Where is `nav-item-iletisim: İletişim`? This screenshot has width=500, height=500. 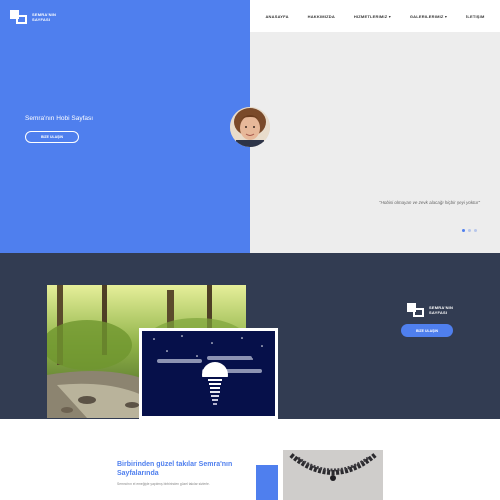 nav-item-iletisim: İletişim is located at coordinates (475, 16).